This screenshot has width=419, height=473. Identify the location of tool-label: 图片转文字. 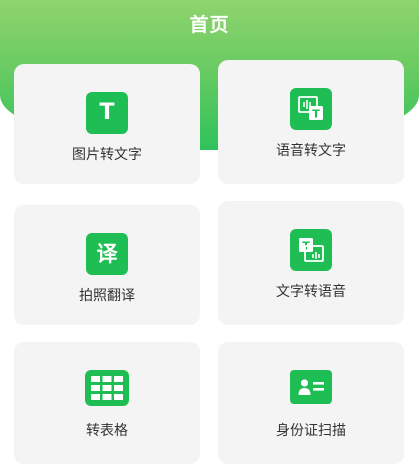
(107, 155).